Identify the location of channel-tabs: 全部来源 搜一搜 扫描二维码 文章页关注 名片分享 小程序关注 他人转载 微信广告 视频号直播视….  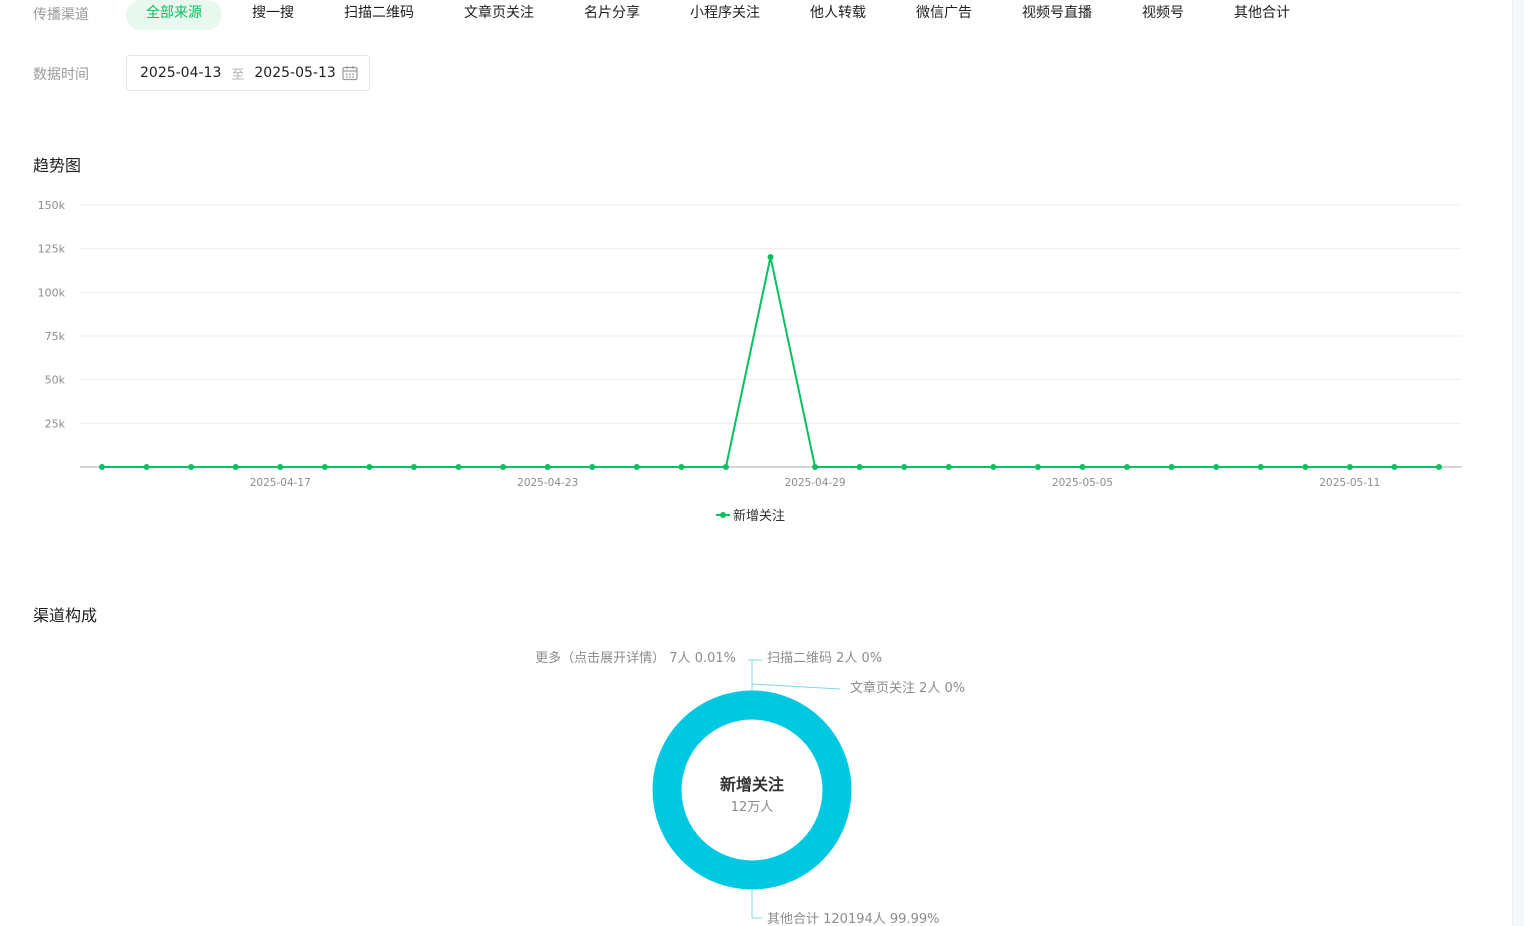
(723, 15).